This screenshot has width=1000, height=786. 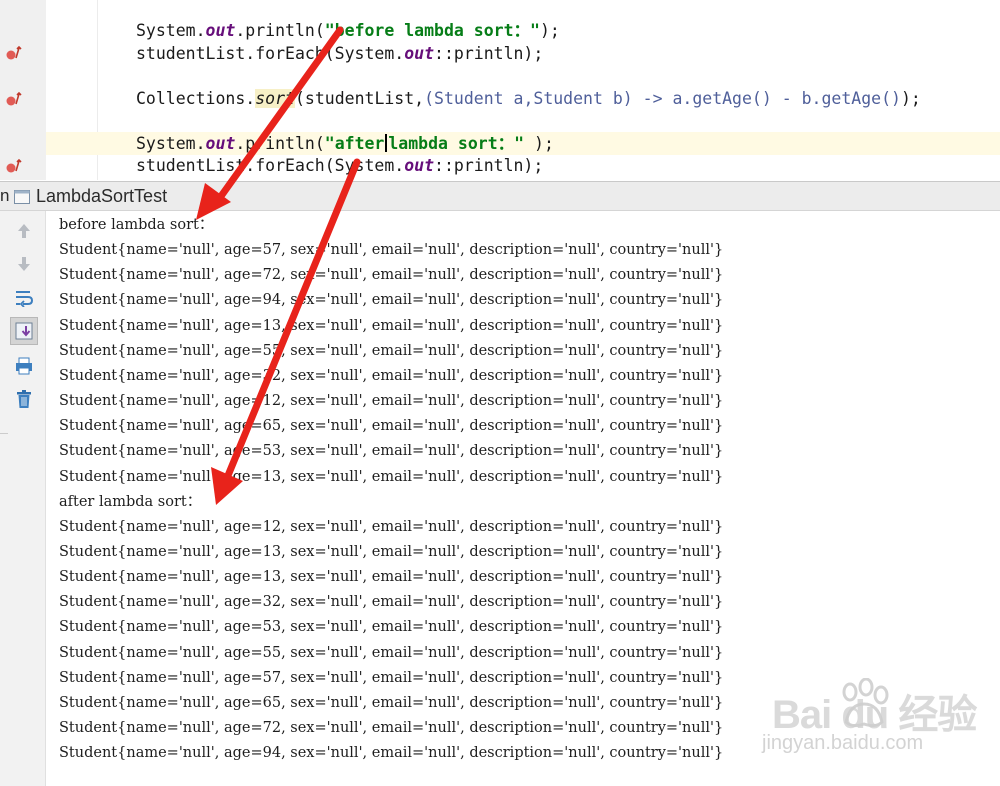 What do you see at coordinates (24, 331) in the screenshot?
I see `scroll-to-end-icon` at bounding box center [24, 331].